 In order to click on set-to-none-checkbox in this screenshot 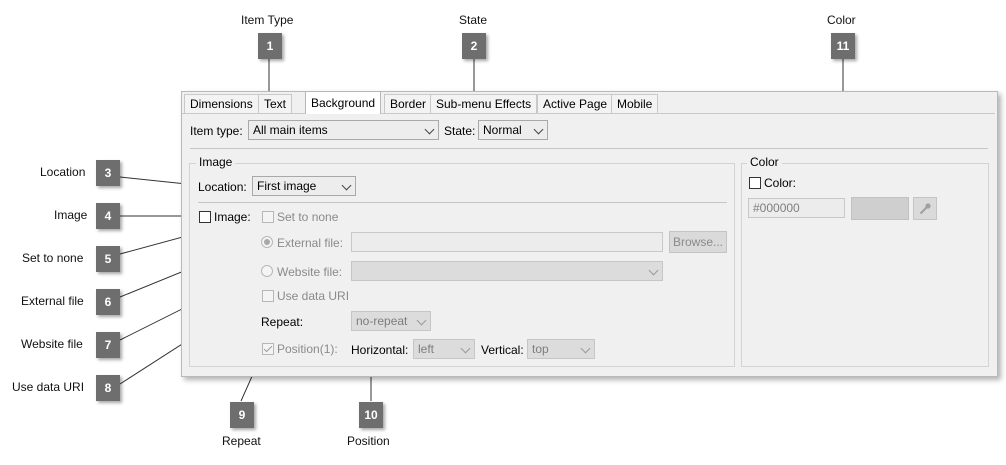, I will do `click(268, 217)`.